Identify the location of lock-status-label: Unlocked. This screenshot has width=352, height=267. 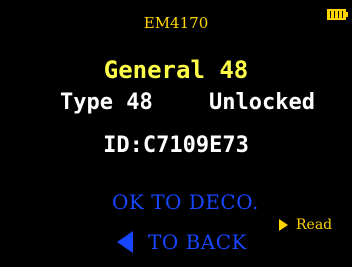
(262, 102).